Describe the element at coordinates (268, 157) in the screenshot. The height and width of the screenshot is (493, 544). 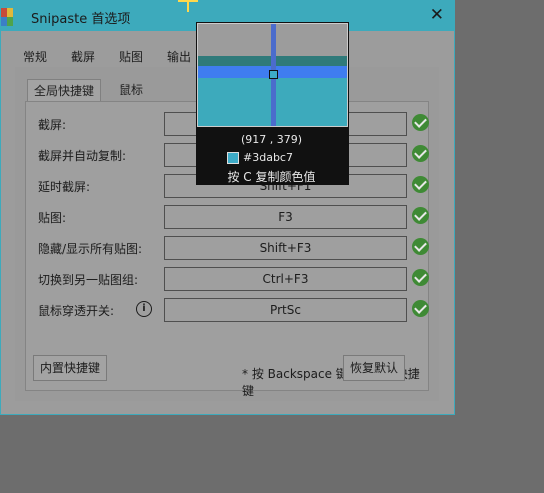
I see `color-hex: #3dabc7` at that location.